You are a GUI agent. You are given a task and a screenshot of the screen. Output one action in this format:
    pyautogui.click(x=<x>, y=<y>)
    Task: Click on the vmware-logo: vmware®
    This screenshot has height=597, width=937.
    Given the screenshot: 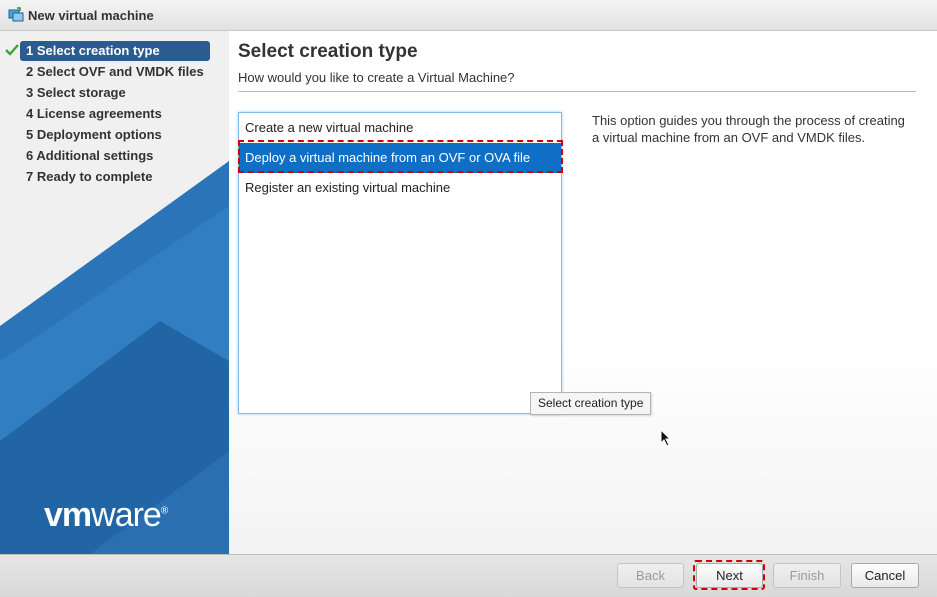 What is the action you would take?
    pyautogui.click(x=106, y=515)
    